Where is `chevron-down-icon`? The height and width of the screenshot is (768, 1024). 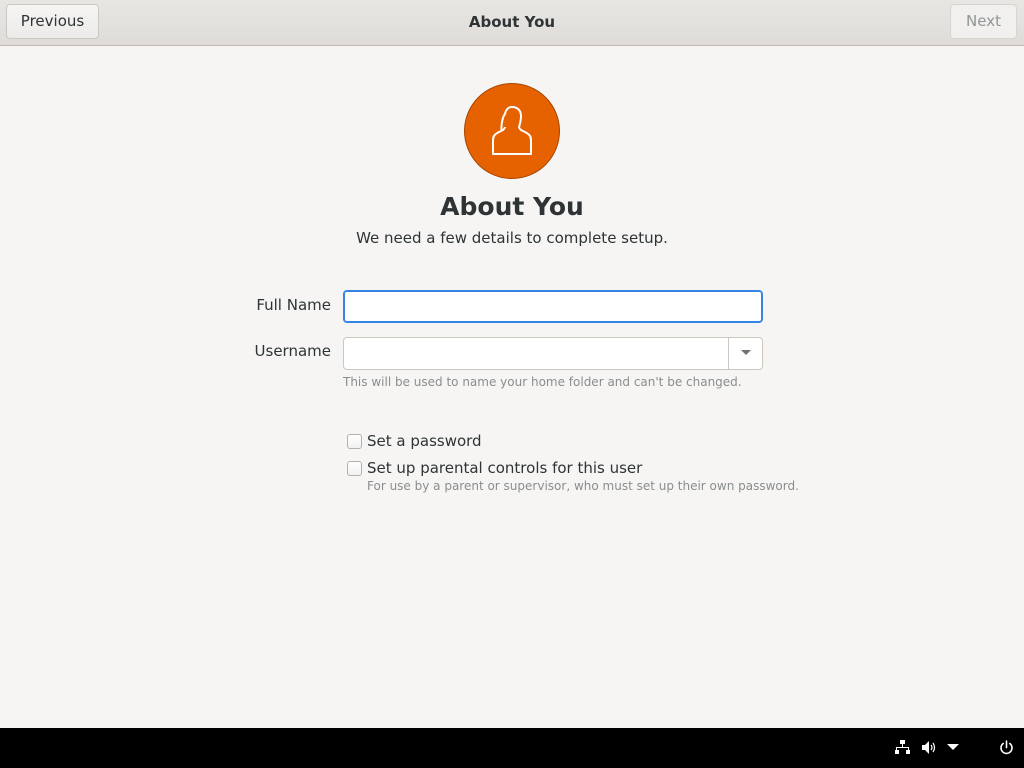
chevron-down-icon is located at coordinates (746, 352).